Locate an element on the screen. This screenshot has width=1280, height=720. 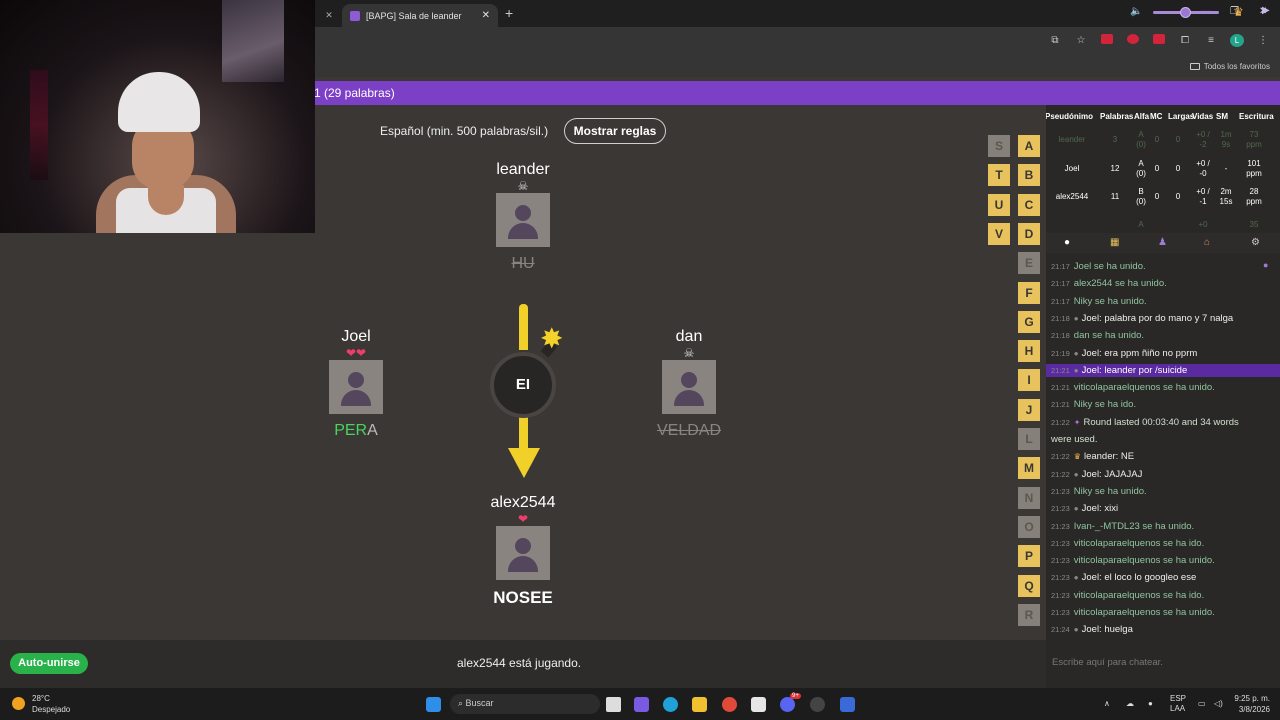
chat-input: Escribe aquí para chatear. is located at coordinates (1163, 663).